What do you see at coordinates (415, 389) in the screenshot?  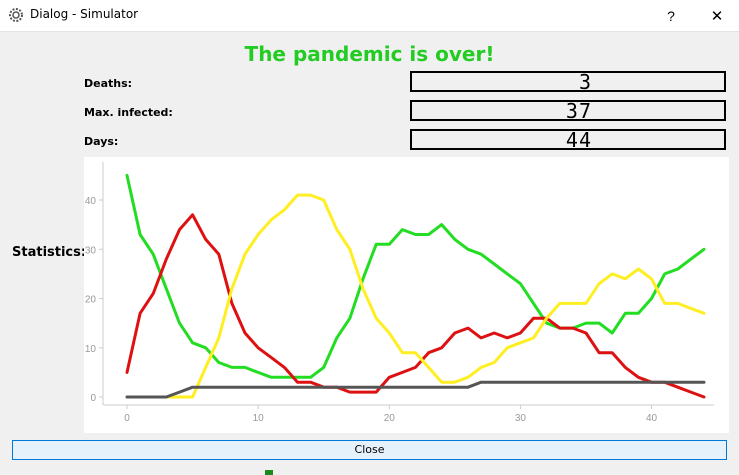 I see `dead-series-line` at bounding box center [415, 389].